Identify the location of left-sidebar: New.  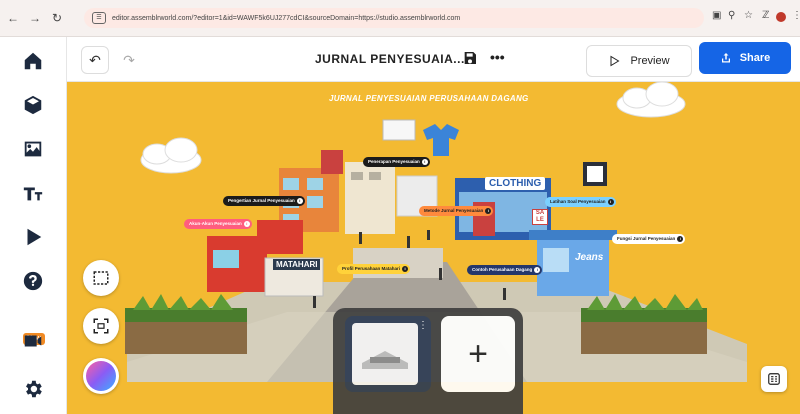
(33, 225).